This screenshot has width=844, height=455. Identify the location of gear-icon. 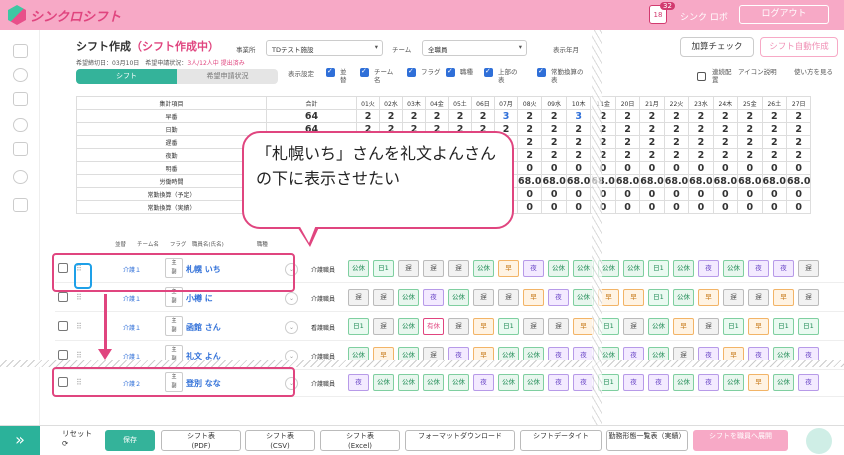
(20, 75).